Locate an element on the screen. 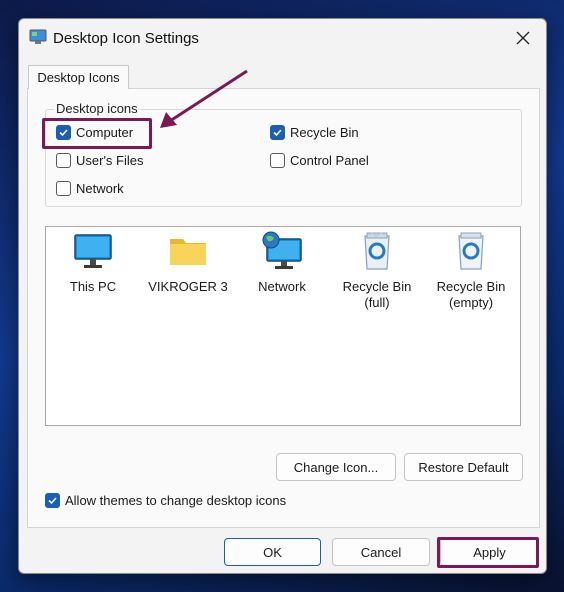  tab-label: Desktop Icons is located at coordinates (78, 77).